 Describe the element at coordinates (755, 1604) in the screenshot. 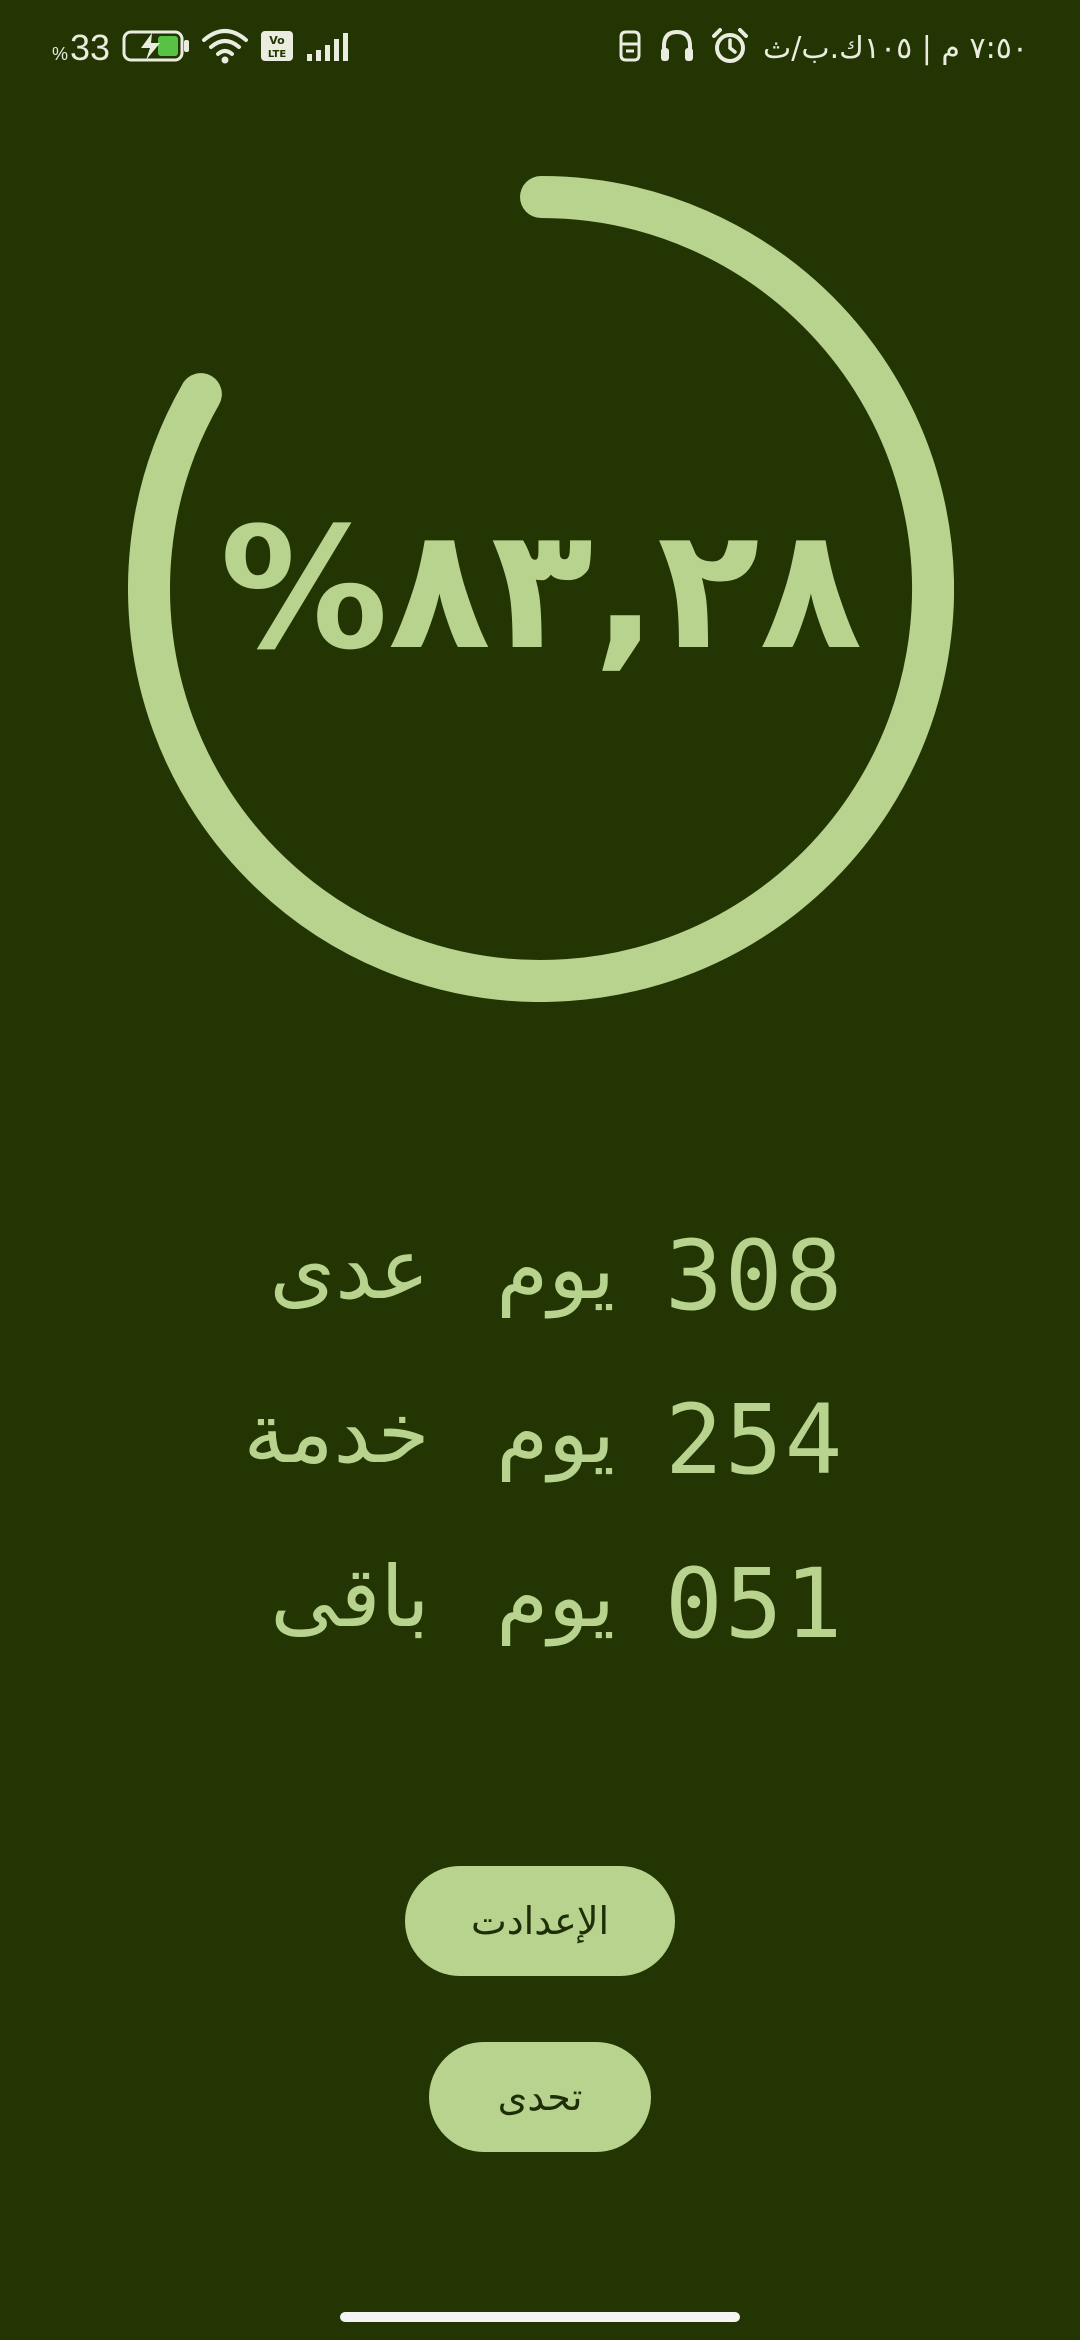

I see `days-remaining-number: 051` at that location.